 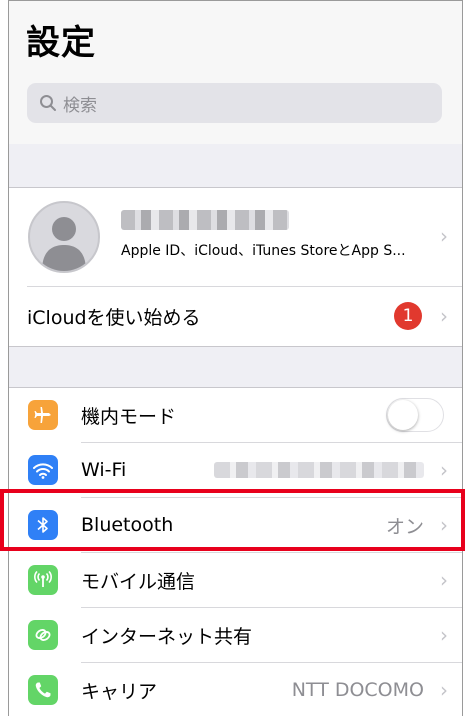 What do you see at coordinates (48, 103) in the screenshot?
I see `search-icon` at bounding box center [48, 103].